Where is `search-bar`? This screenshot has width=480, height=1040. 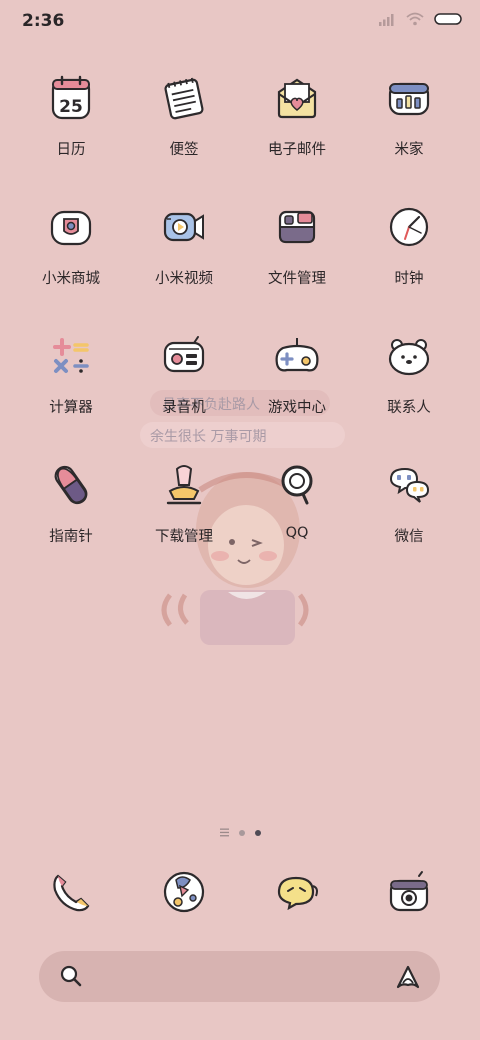
search-bar is located at coordinates (239, 976).